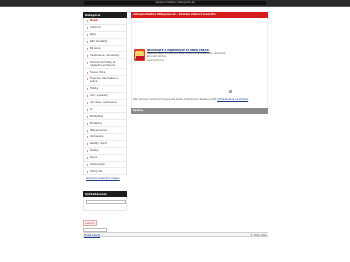 Image resolution: width=350 pixels, height=262 pixels. I want to click on sidebar-item: Občianske, so click(105, 137).